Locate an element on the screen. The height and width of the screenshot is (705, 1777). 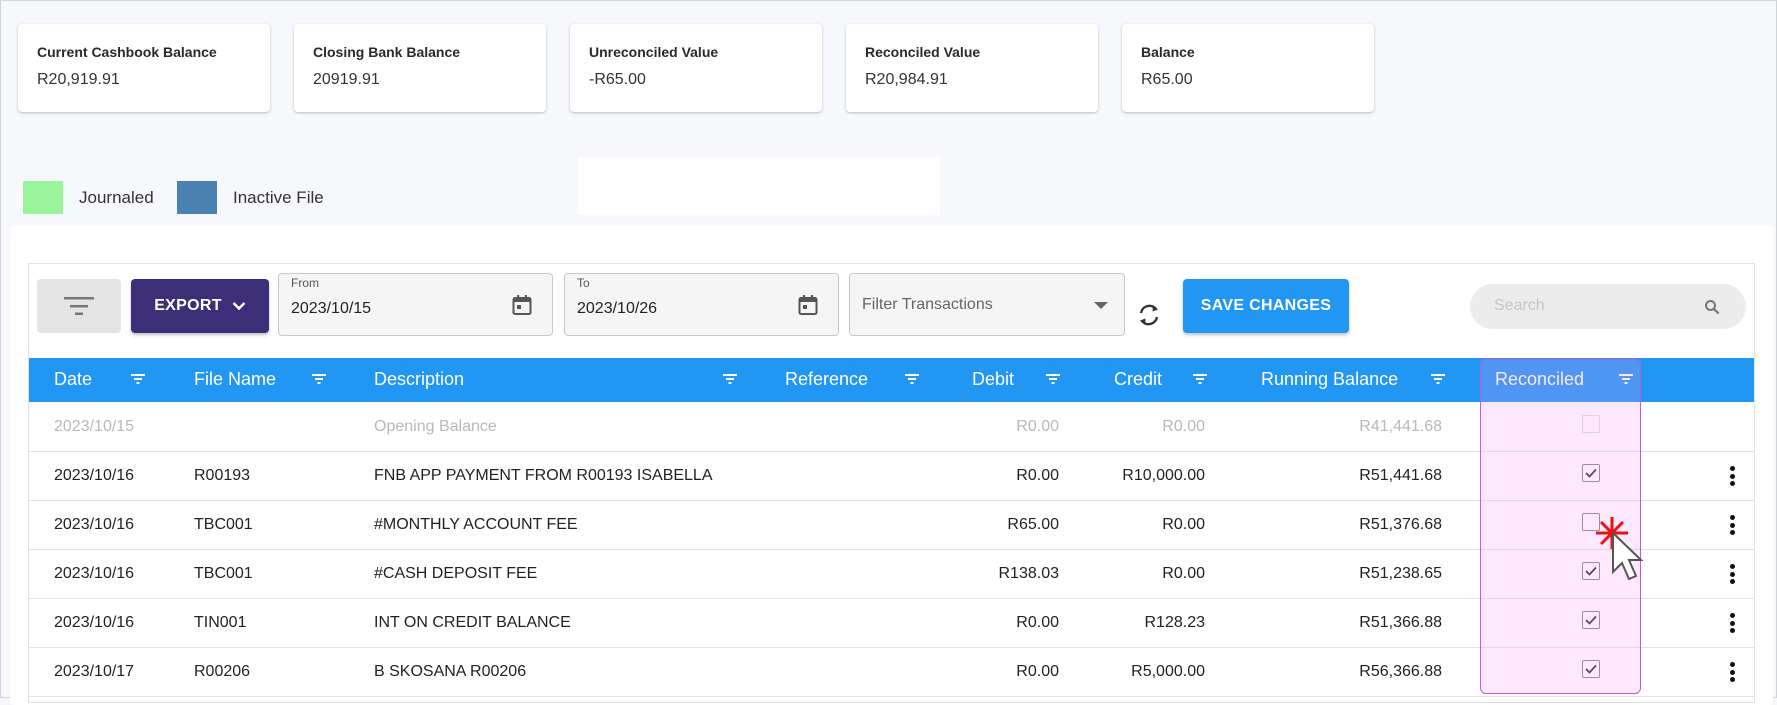
filter-toggle-button is located at coordinates (79, 306).